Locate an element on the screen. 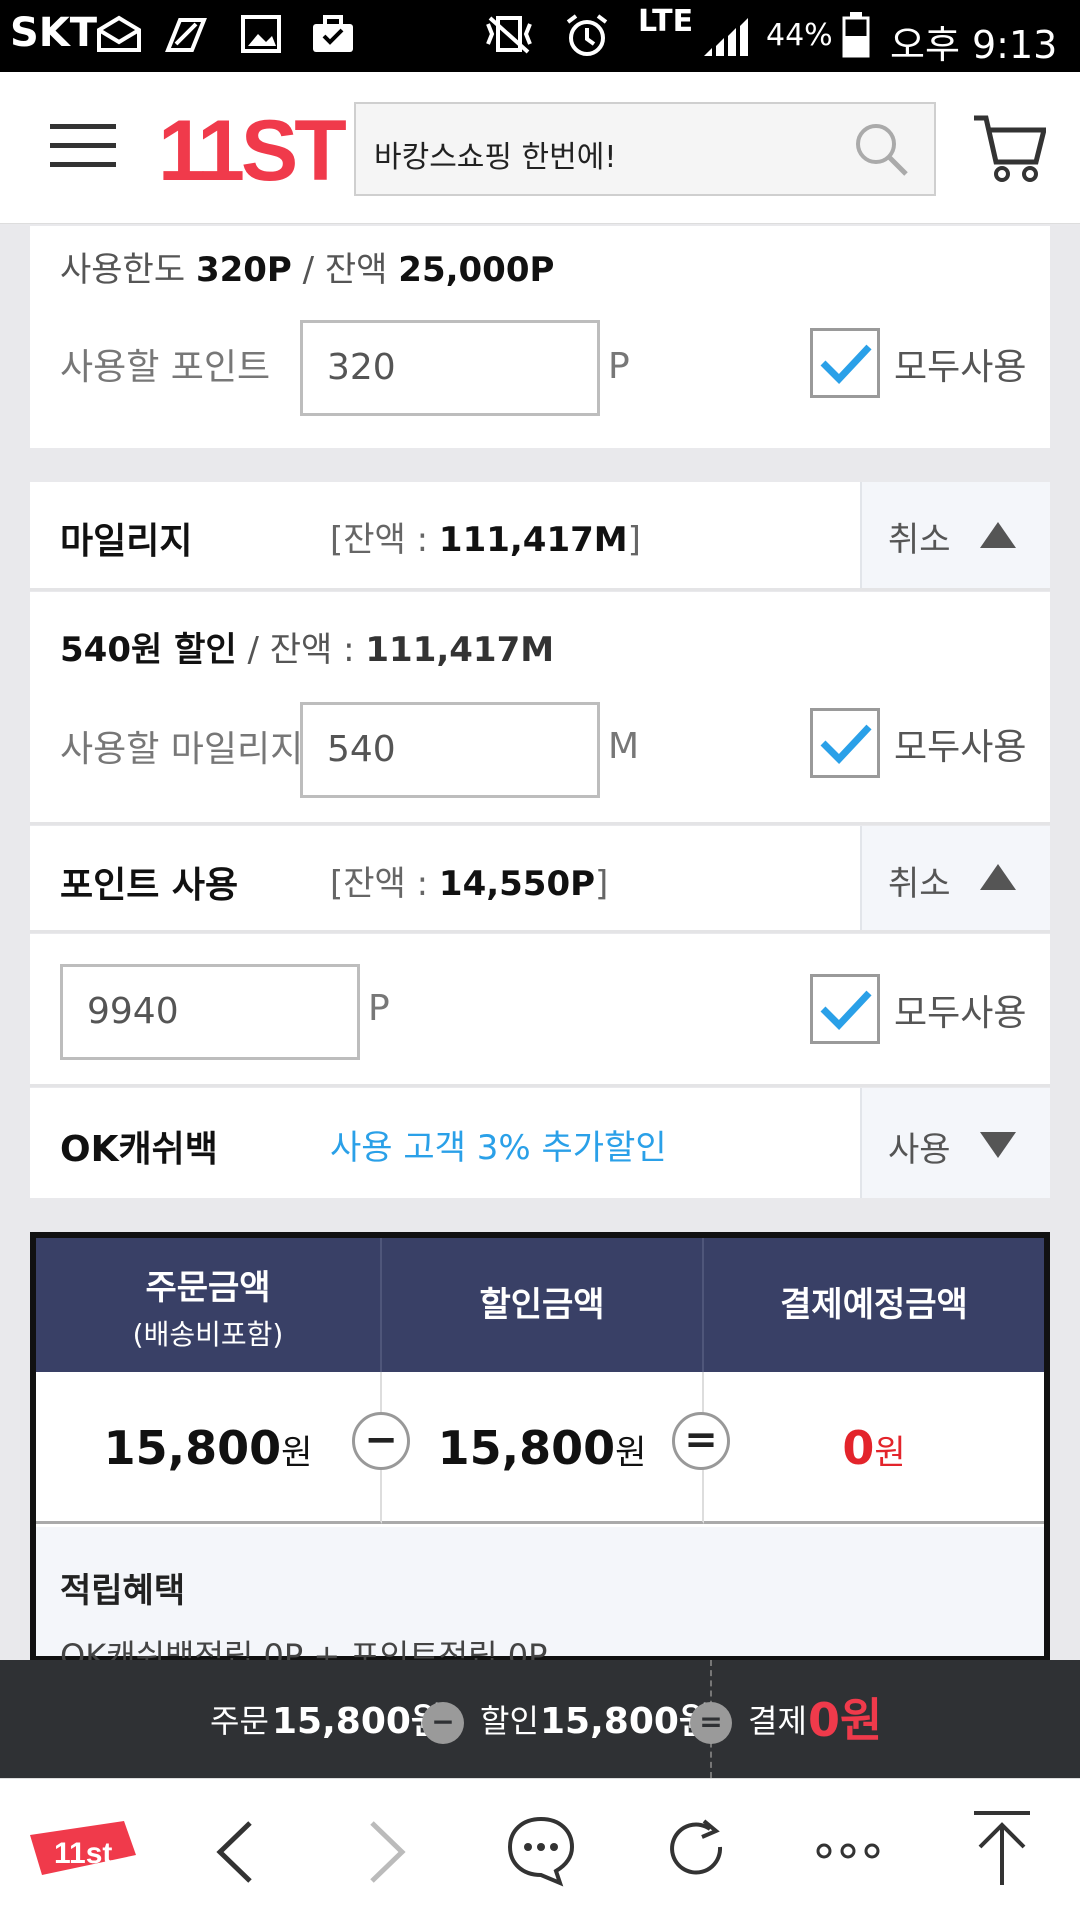 The height and width of the screenshot is (1920, 1080). final-amount-cell: 0원 is located at coordinates (874, 1448).